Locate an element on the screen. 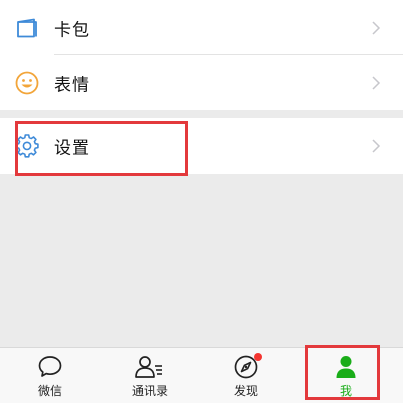 The image size is (403, 403). person-icon is located at coordinates (346, 367).